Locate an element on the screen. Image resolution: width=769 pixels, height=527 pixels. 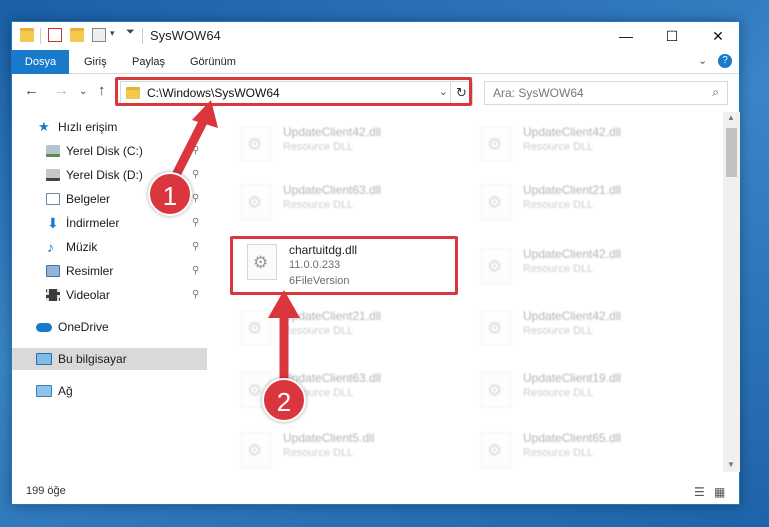
sidebar-item-label: Müzik is located at coordinates (82, 247).